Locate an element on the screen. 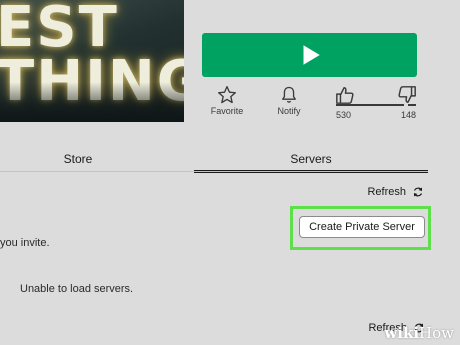 The width and height of the screenshot is (460, 345). bell-icon is located at coordinates (289, 94).